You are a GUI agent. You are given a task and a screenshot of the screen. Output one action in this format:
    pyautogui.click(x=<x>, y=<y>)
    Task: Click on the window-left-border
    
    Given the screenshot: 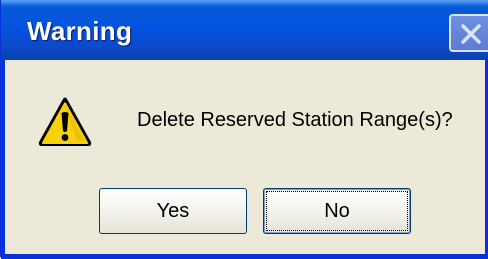 What is the action you would take?
    pyautogui.click(x=3, y=159)
    